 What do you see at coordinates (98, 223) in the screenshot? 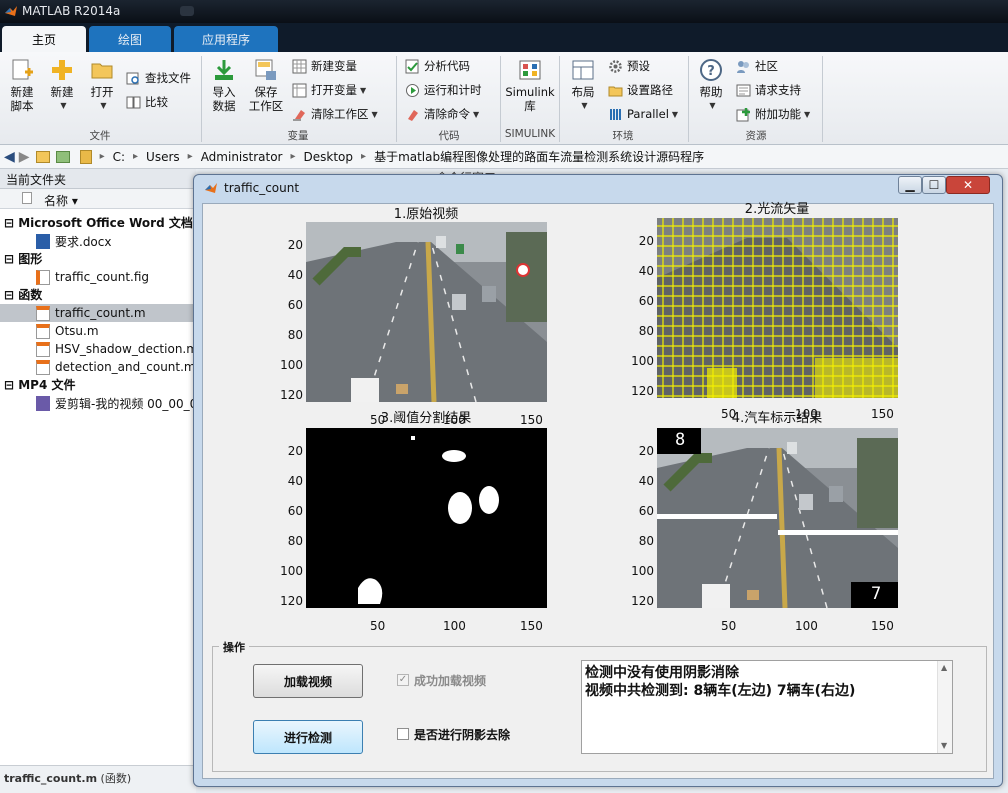
I see `section-word-docs: ⊟ Microsoft Office Word 文档` at bounding box center [98, 223].